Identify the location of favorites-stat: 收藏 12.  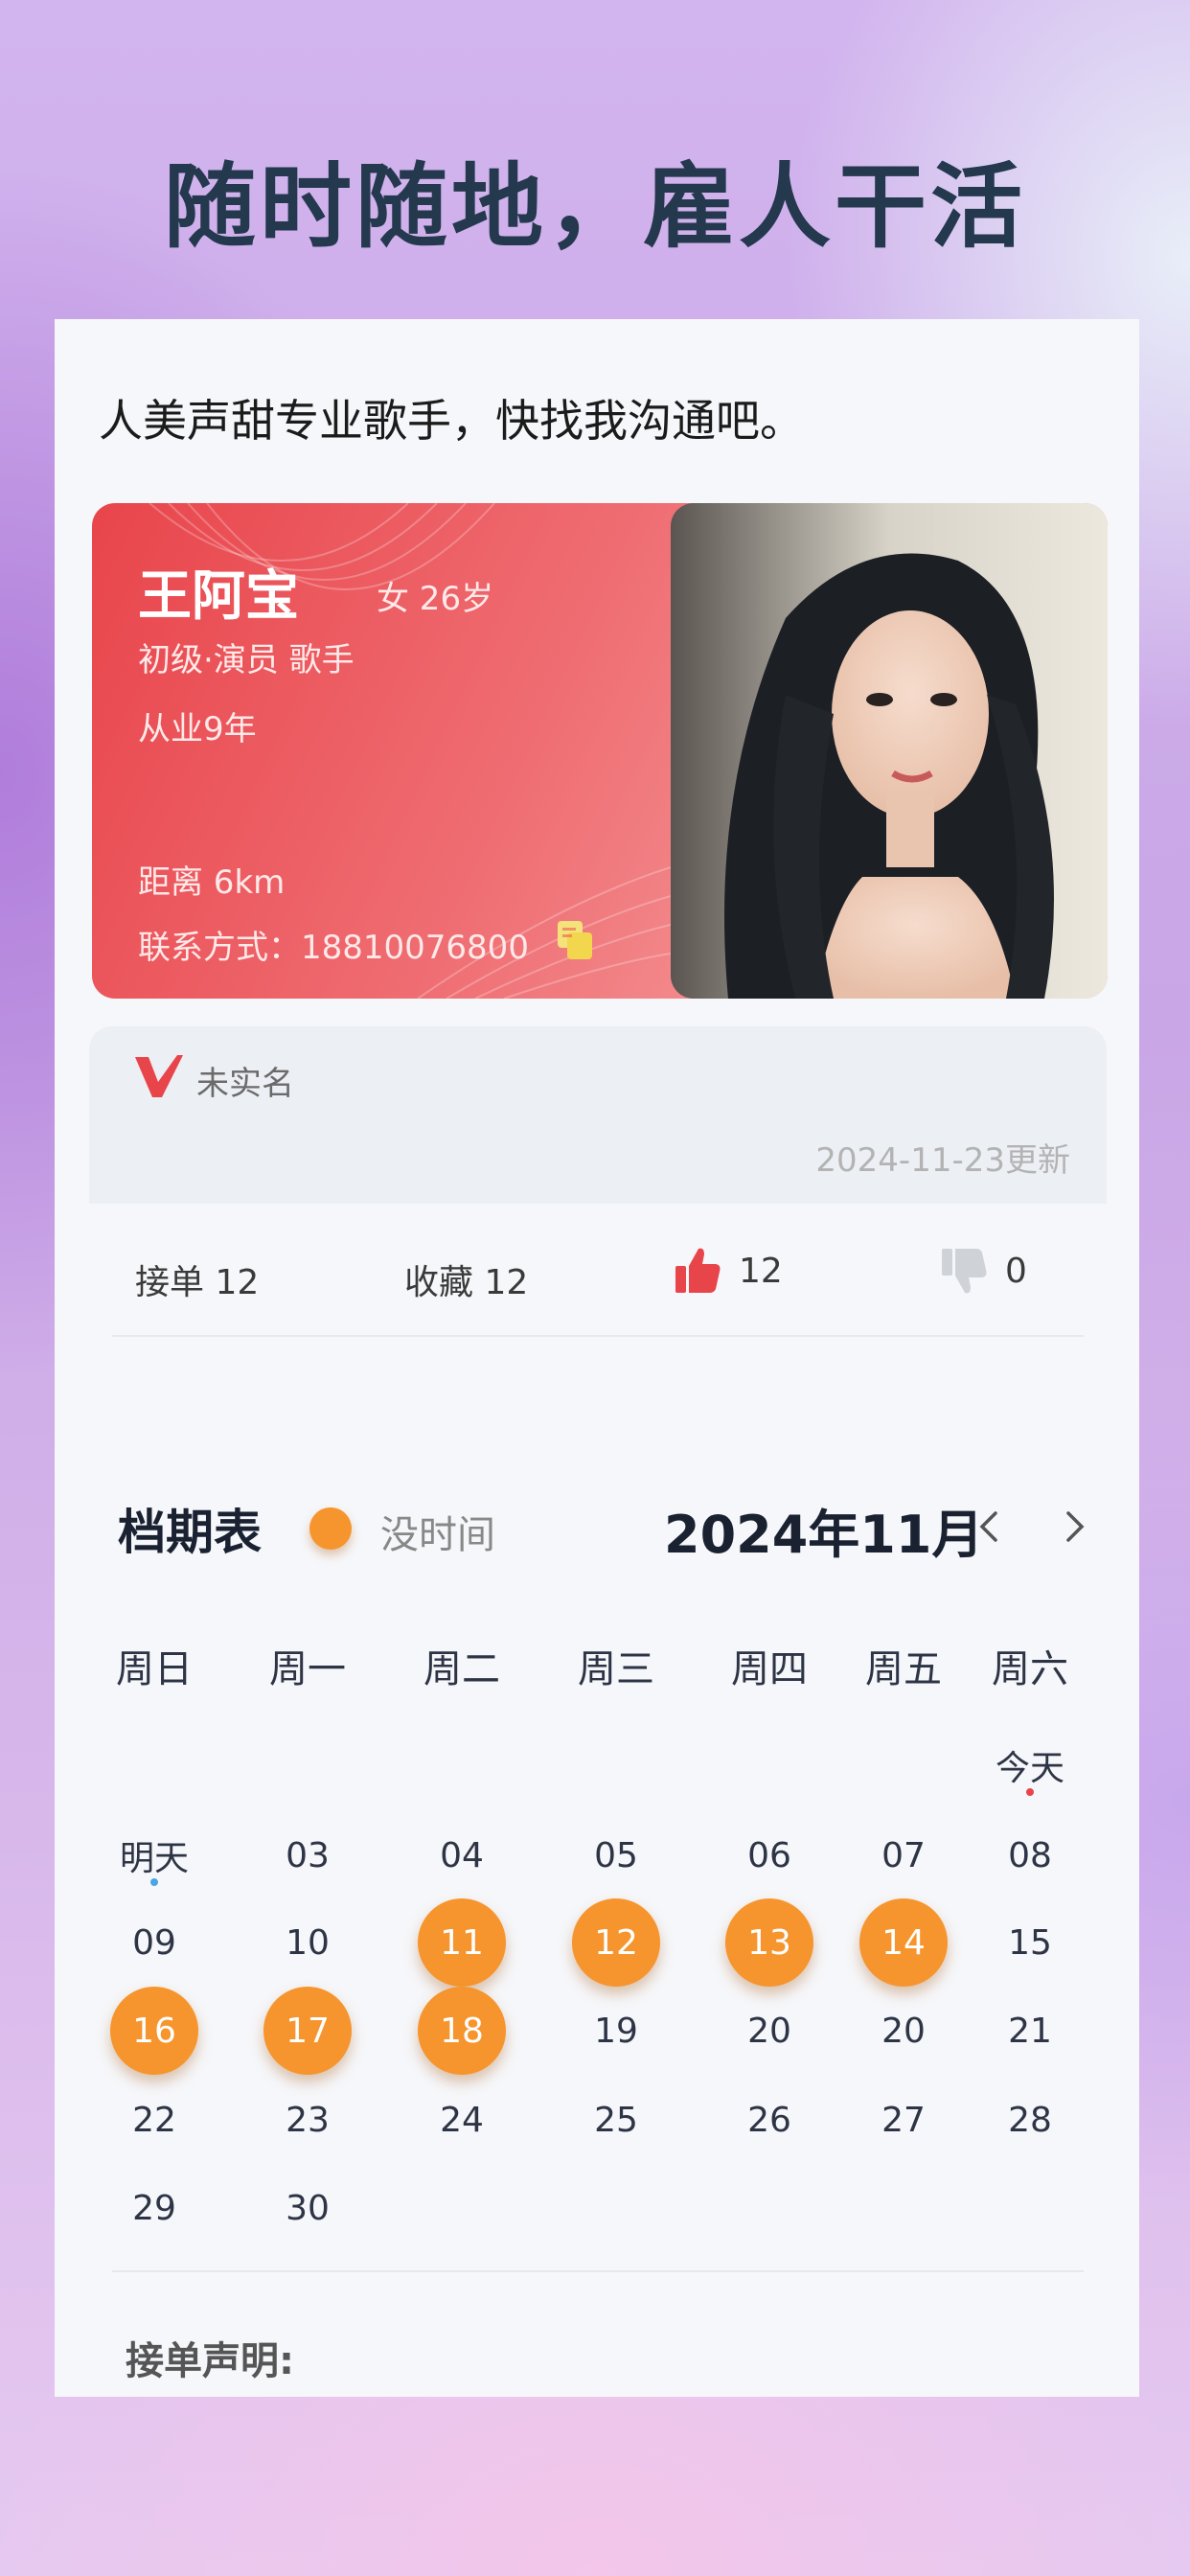
(466, 1279).